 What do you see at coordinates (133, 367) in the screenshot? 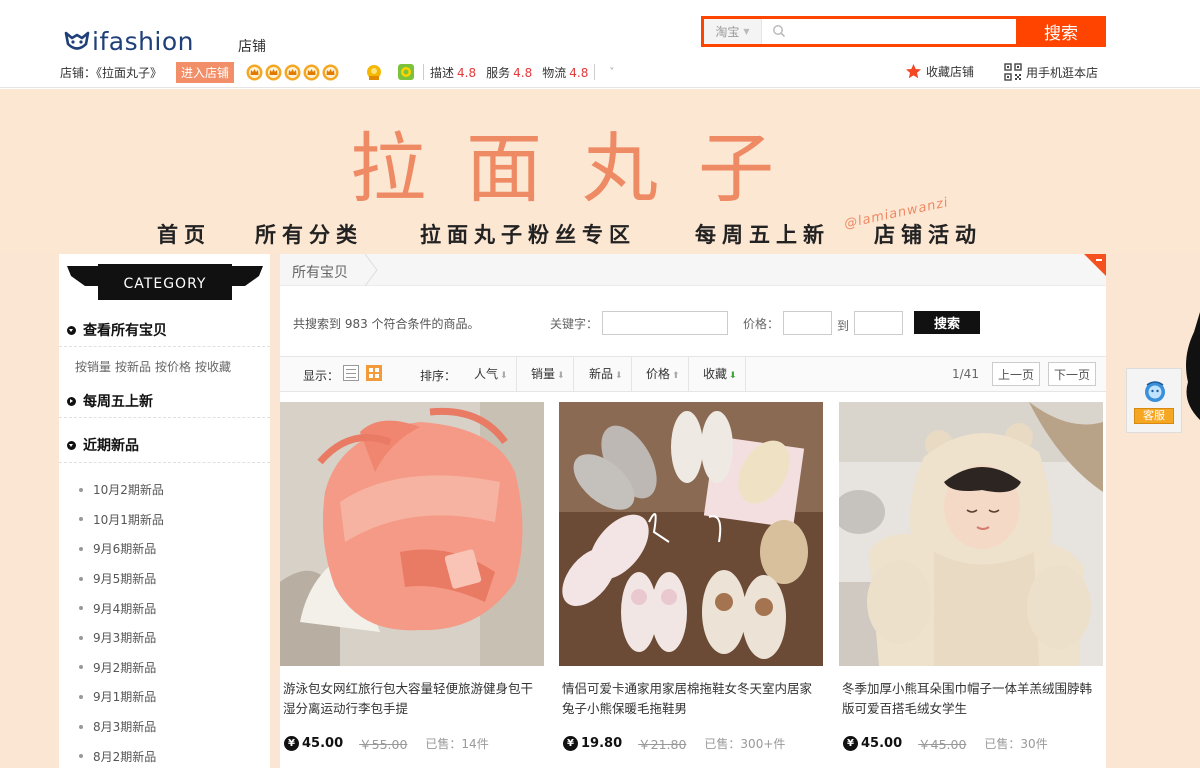
I see `sort-link-new: 按新品` at bounding box center [133, 367].